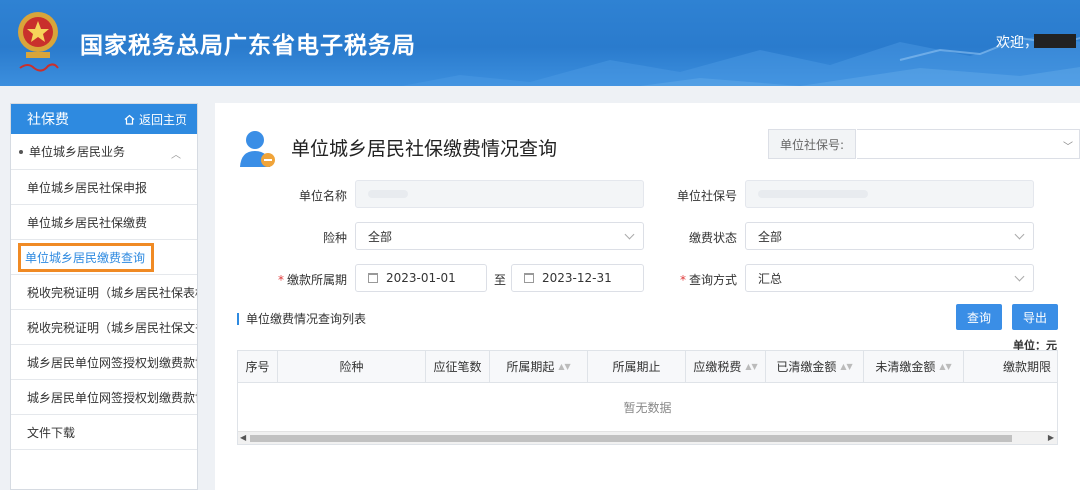 This screenshot has height=490, width=1080. I want to click on payment-status-label: 缴费状态, so click(712, 238).